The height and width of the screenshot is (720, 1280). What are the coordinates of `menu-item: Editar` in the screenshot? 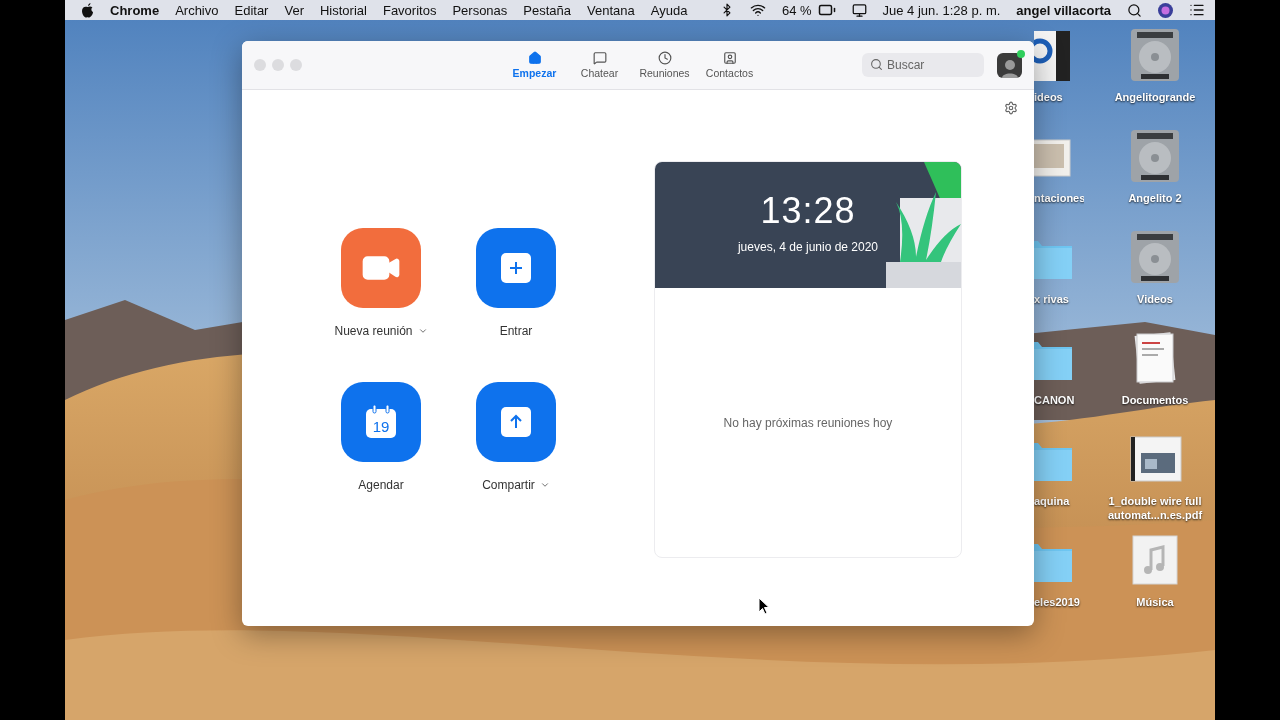 It's located at (251, 10).